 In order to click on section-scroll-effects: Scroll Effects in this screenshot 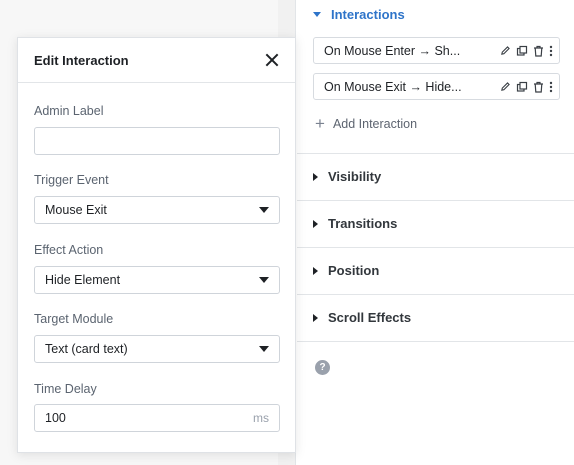, I will do `click(362, 317)`.